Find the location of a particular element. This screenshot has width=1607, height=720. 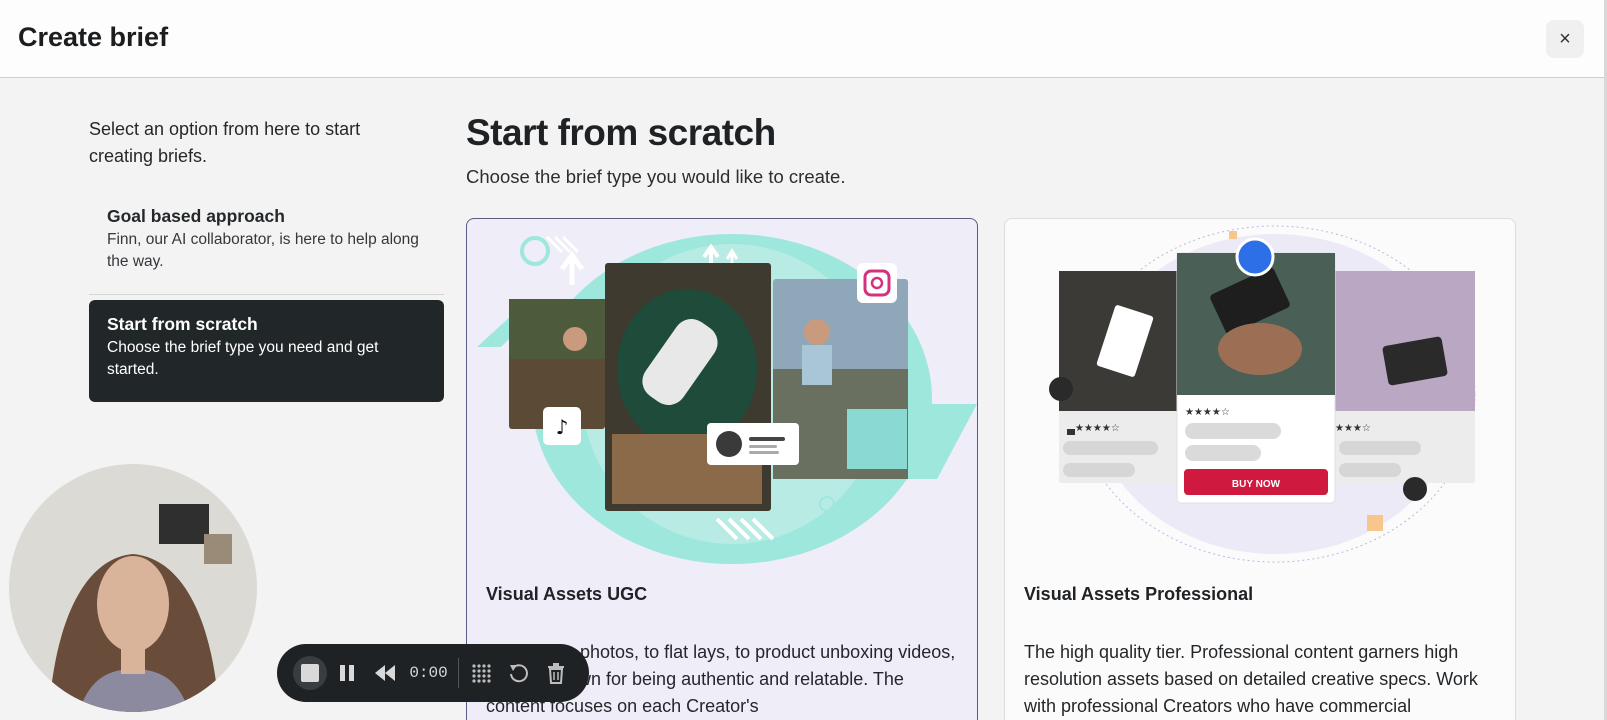

grid-button is located at coordinates (481, 673).